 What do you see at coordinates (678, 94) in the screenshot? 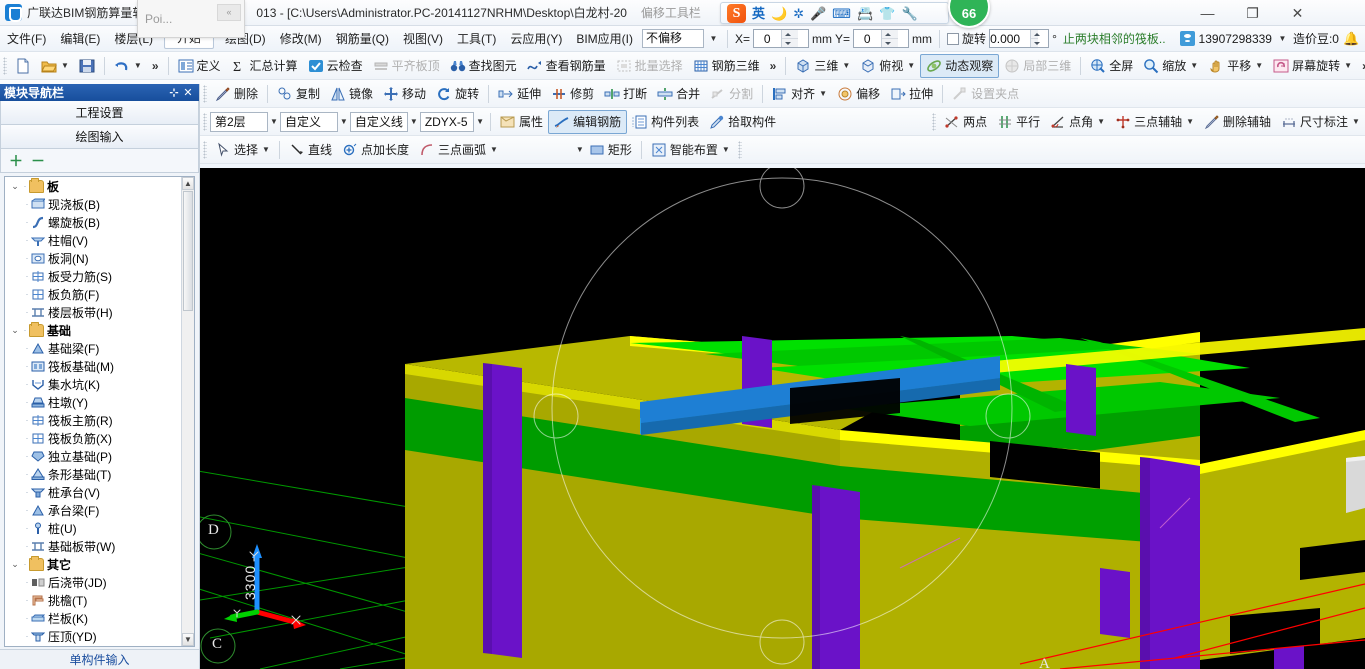
I see `tb-merge: 合并` at bounding box center [678, 94].